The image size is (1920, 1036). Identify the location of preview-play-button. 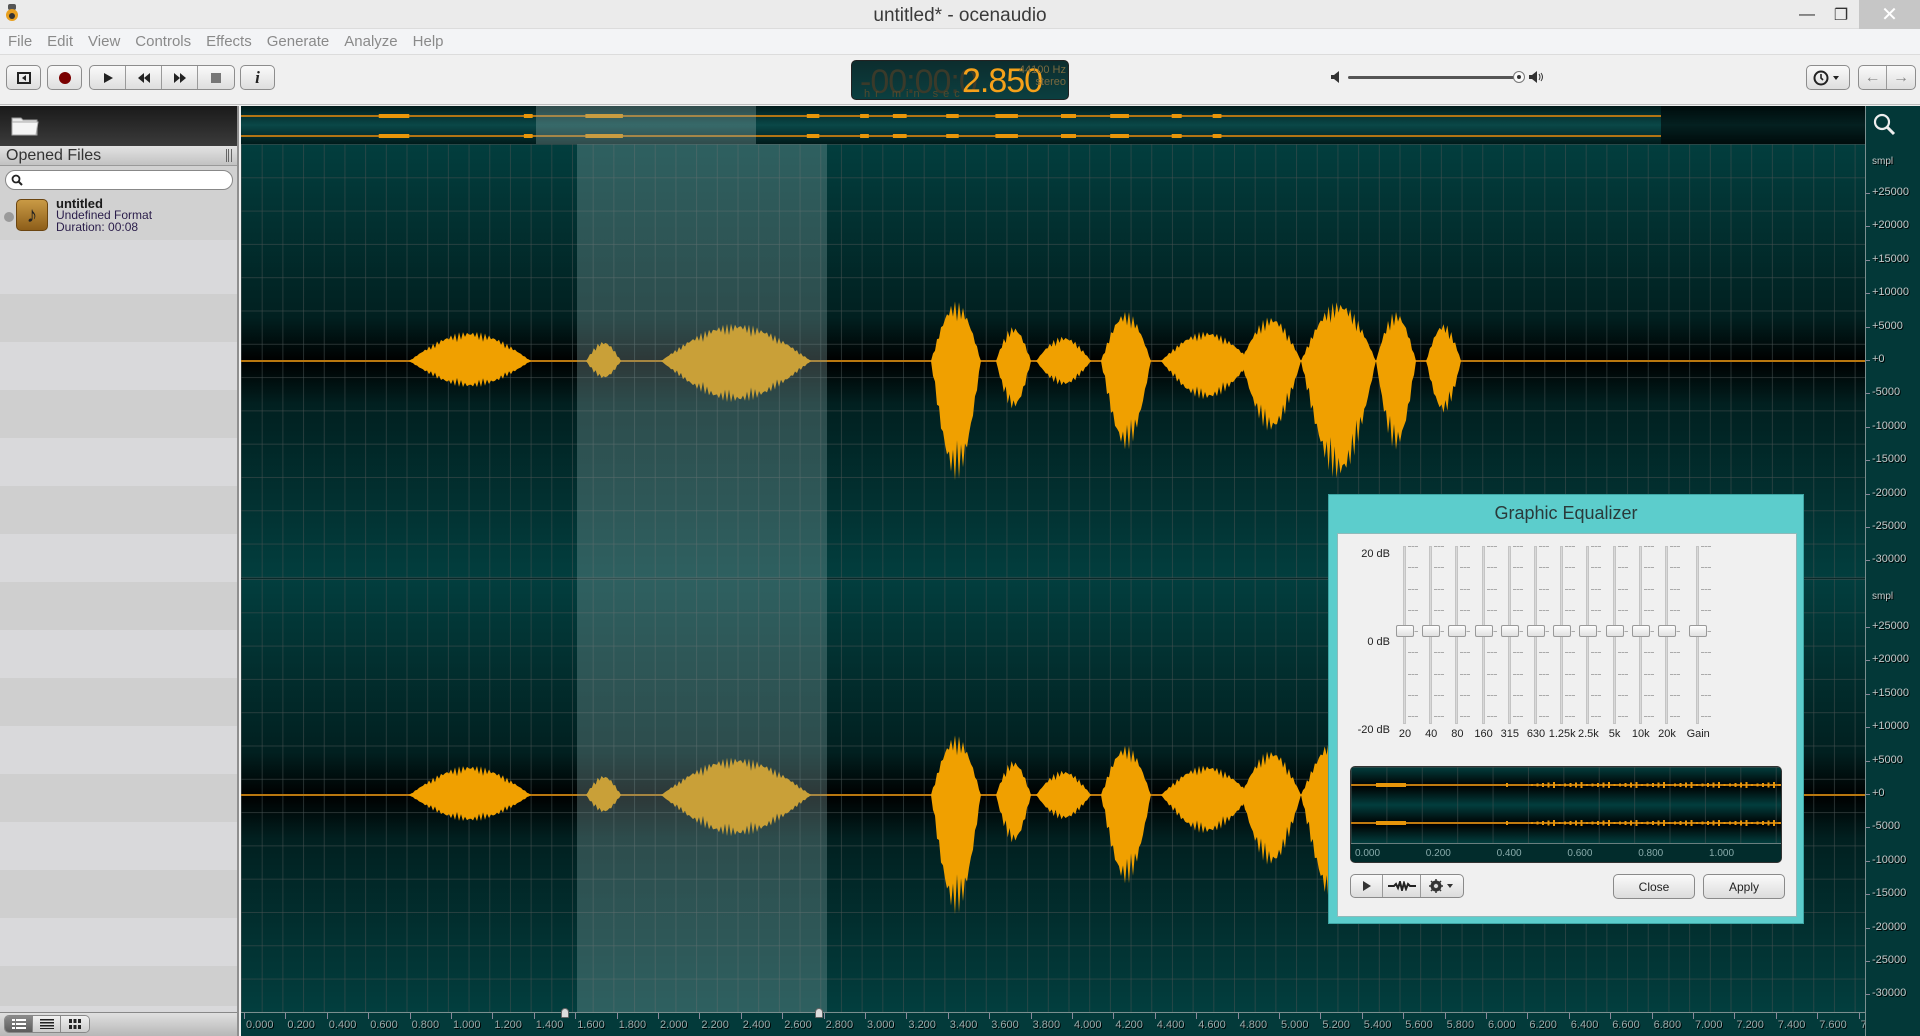
(1367, 886).